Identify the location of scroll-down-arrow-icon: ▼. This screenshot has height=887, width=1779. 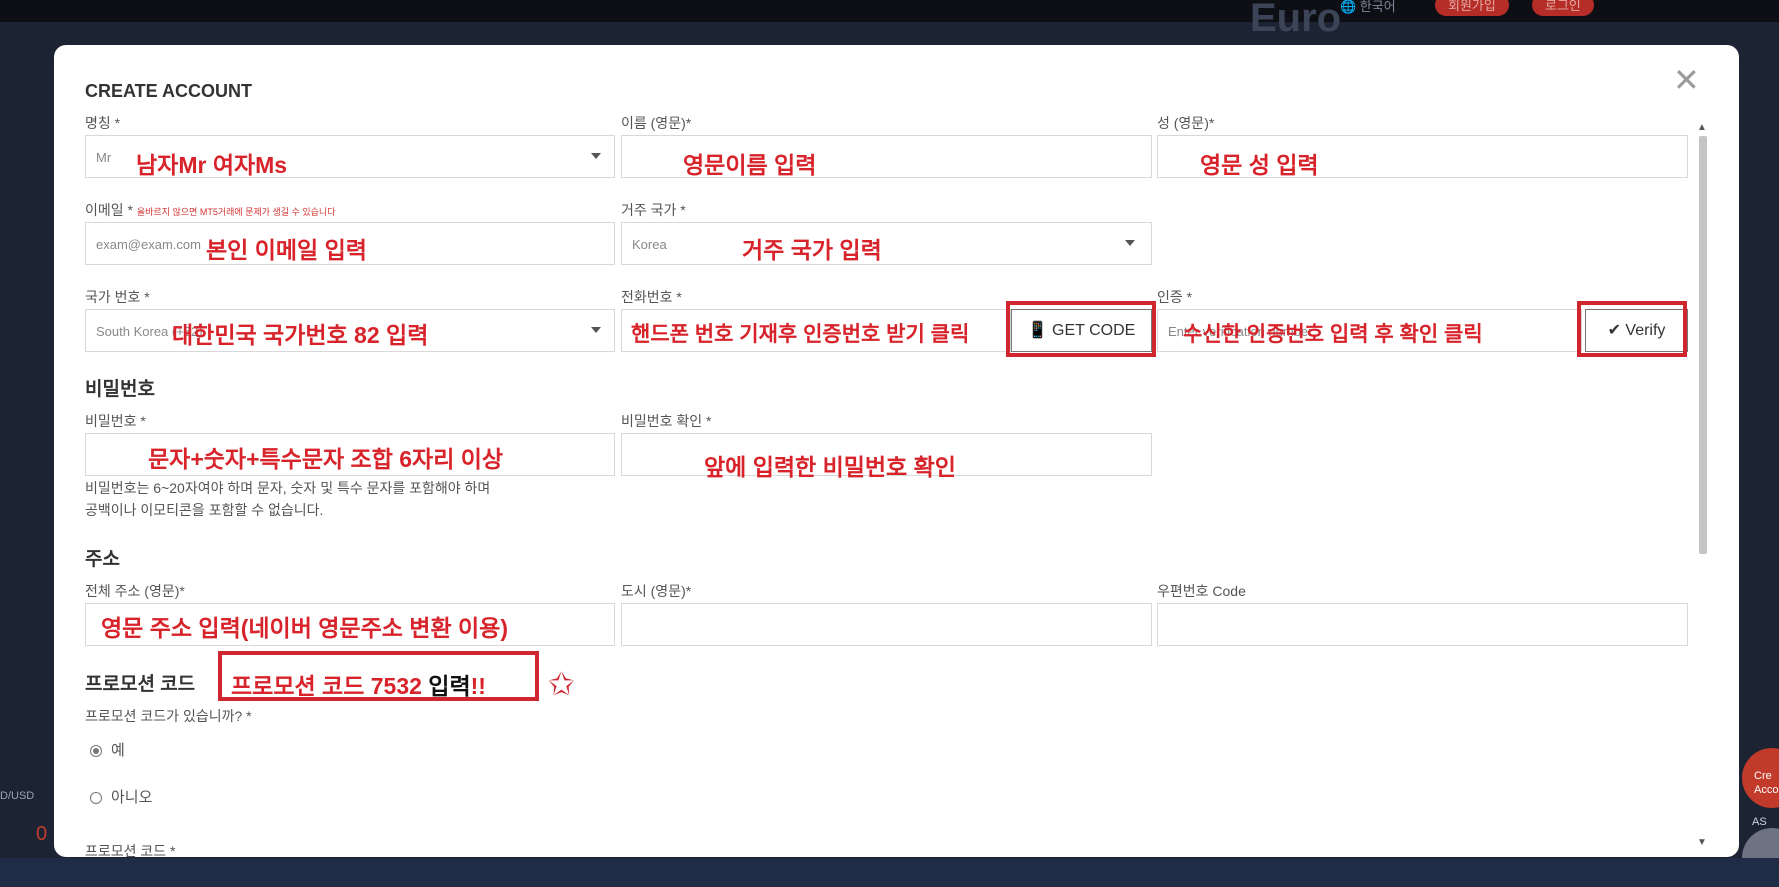
(1702, 842).